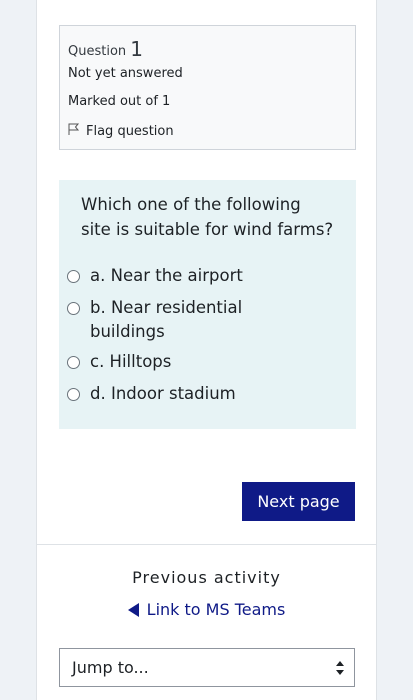 This screenshot has height=700, width=413. Describe the element at coordinates (74, 131) in the screenshot. I see `flag-icon` at that location.